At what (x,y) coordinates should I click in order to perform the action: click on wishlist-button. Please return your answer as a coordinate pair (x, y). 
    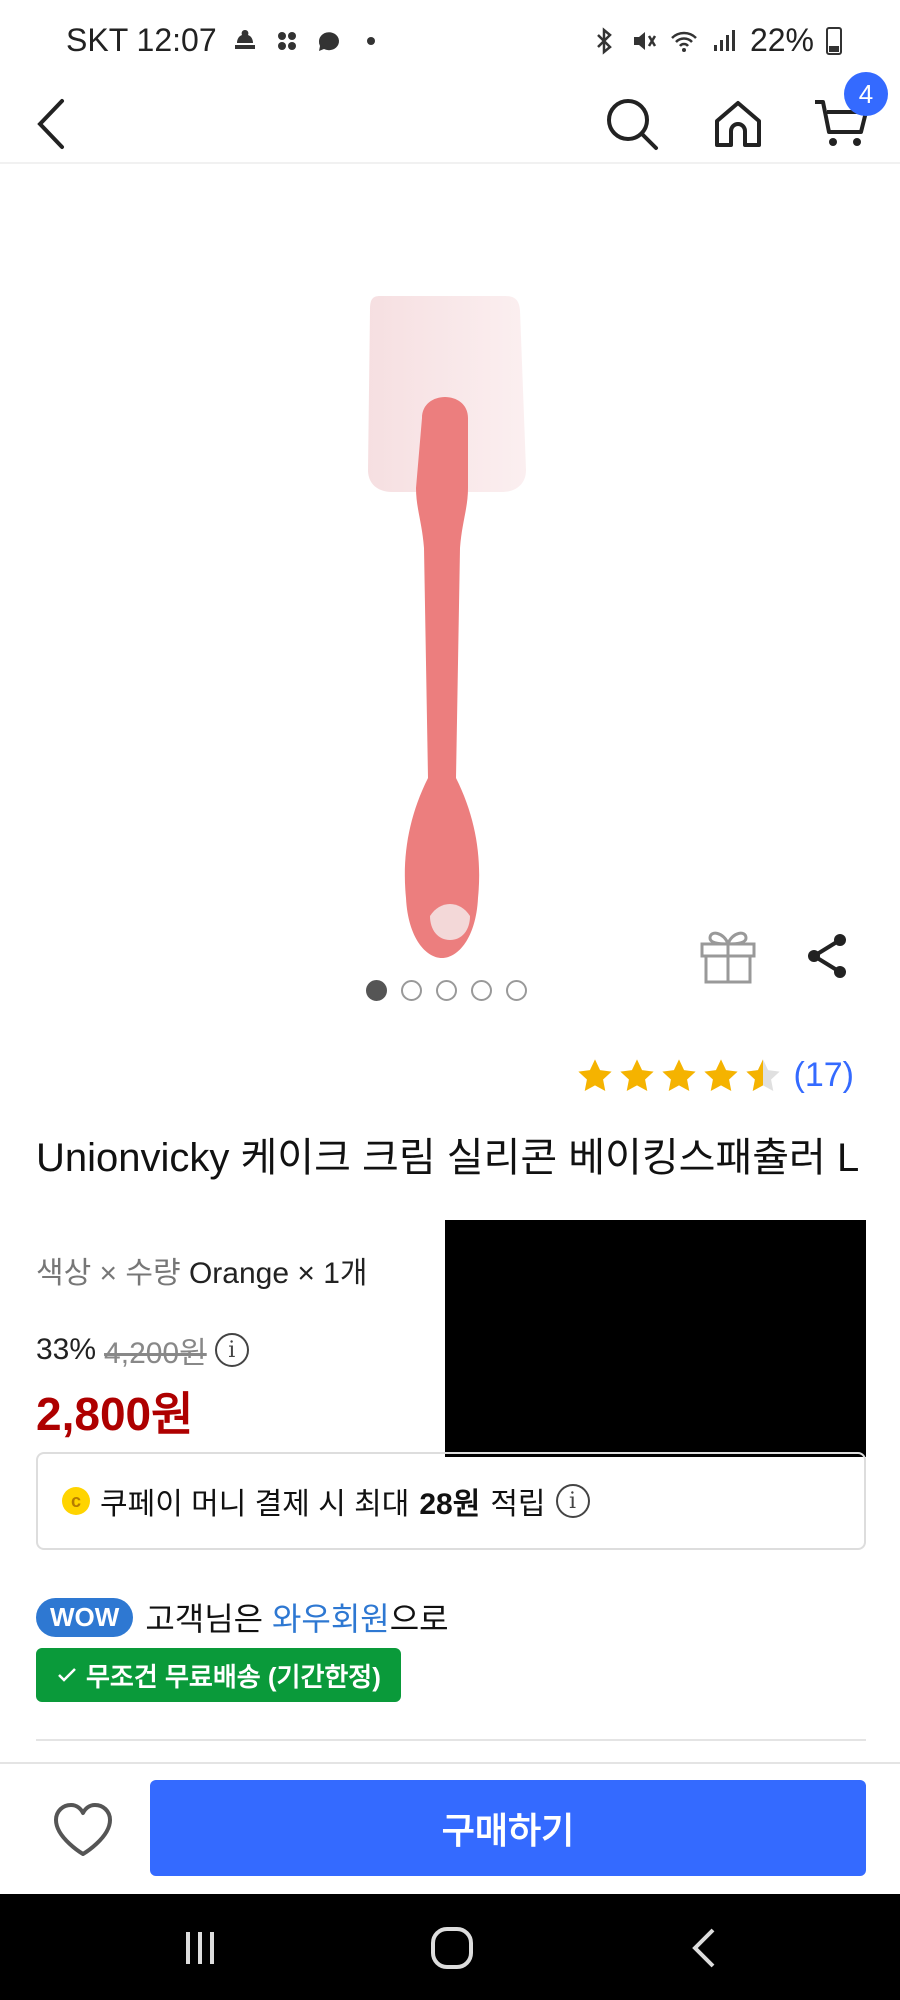
    Looking at the image, I should click on (83, 1830).